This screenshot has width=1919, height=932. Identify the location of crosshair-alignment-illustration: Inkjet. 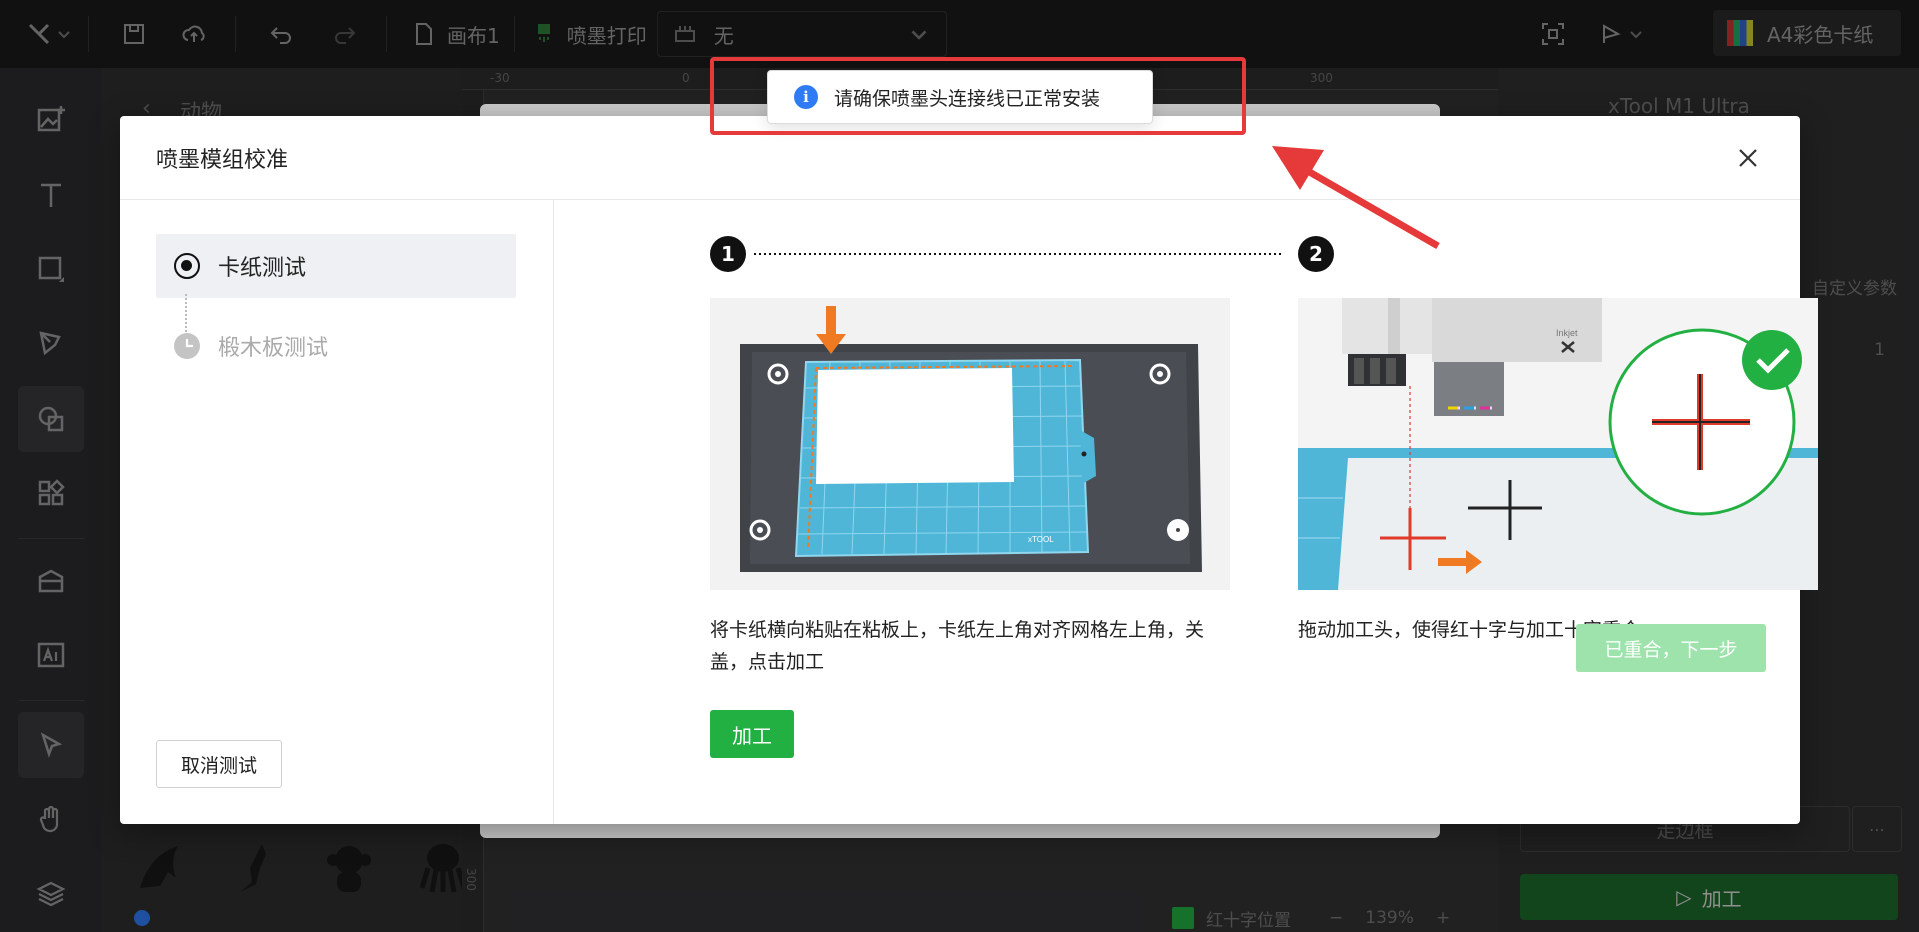
(1558, 444).